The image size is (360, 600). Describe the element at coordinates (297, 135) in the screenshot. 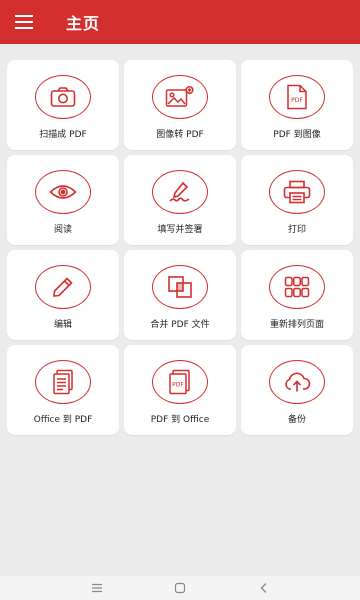

I see `tile-label: PDF 到图像` at that location.